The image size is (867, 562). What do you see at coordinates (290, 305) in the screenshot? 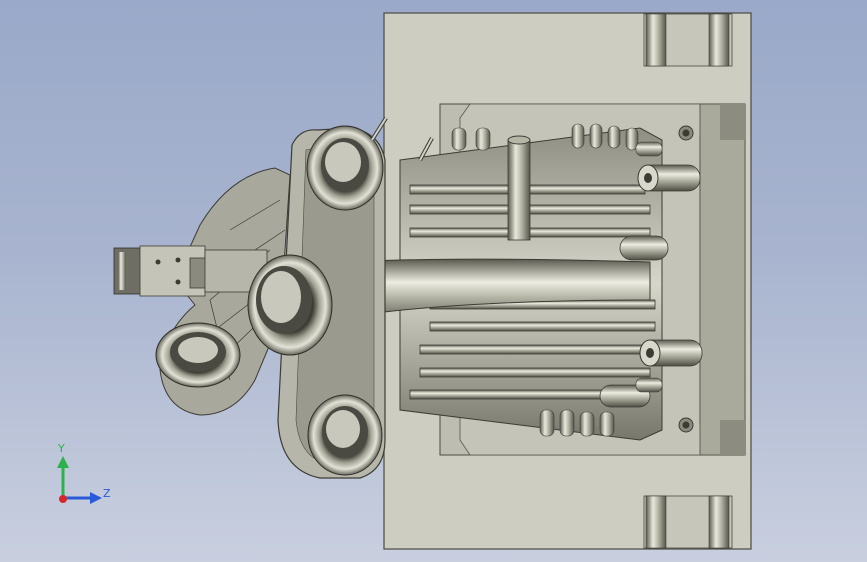
I see `boss-ring-center` at bounding box center [290, 305].